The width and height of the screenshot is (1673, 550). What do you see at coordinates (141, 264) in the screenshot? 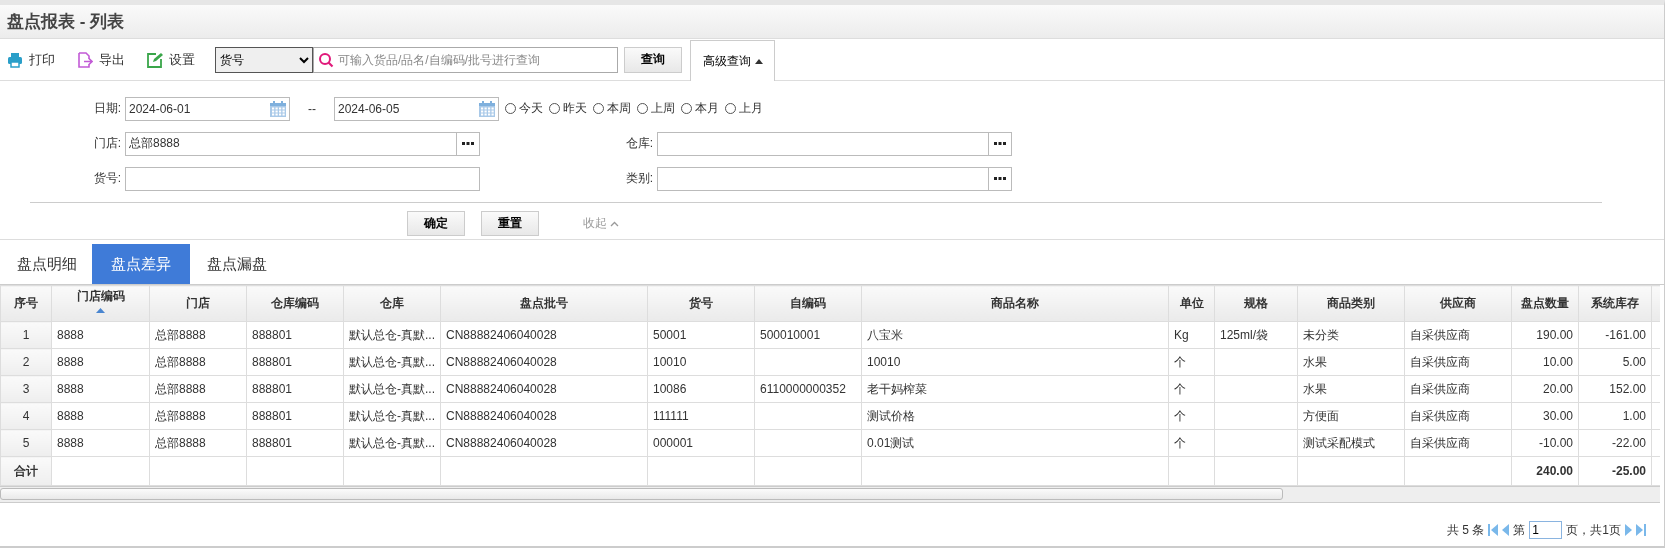
I see `tab: 盘点差异` at bounding box center [141, 264].